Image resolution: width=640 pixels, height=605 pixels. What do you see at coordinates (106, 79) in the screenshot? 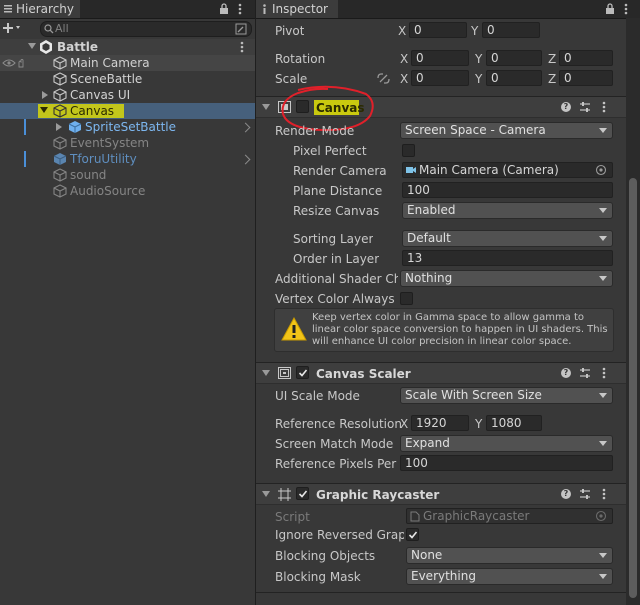
I see `hierarchy-item-label: SceneBattle` at bounding box center [106, 79].